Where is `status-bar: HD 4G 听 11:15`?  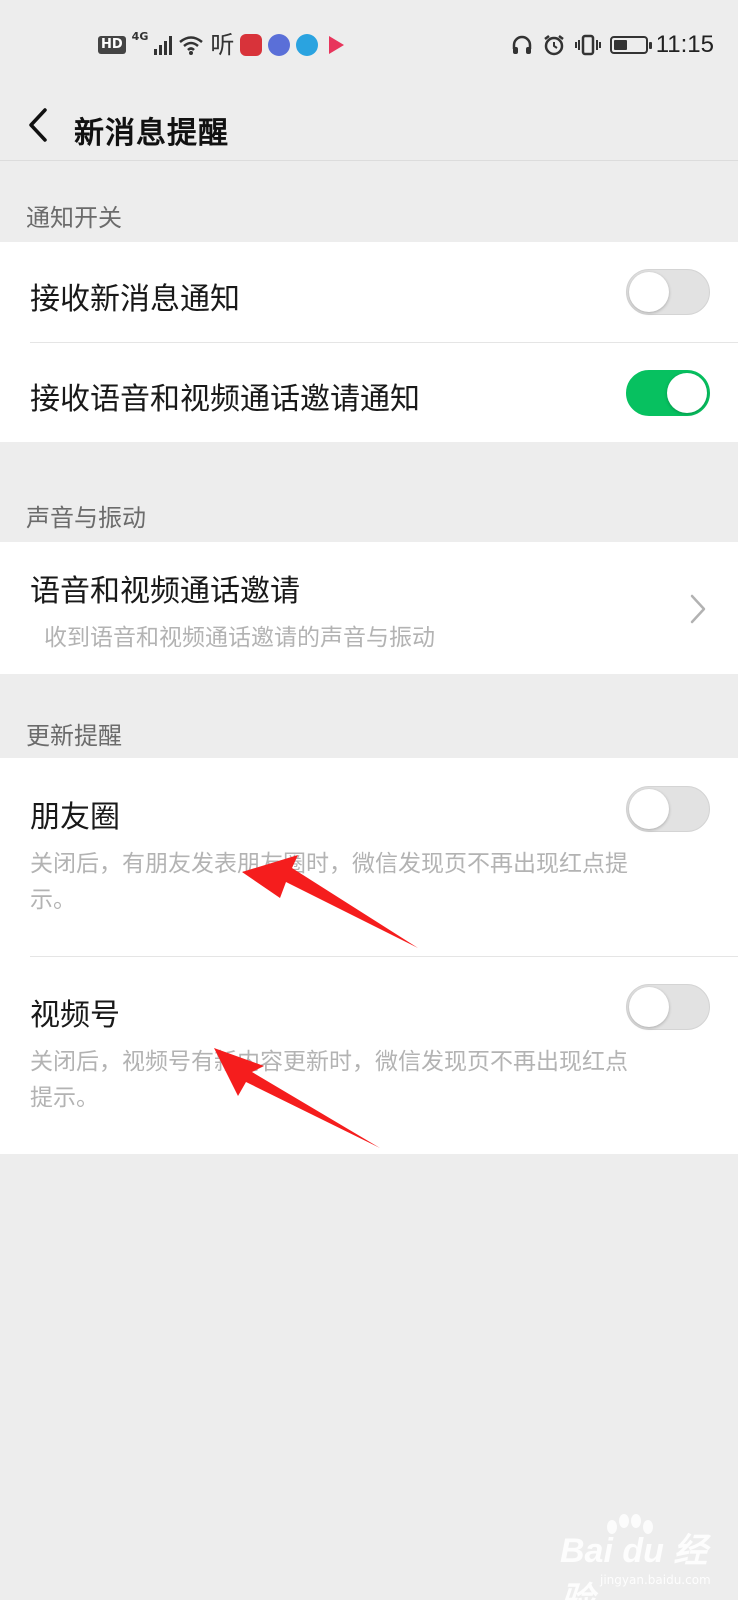 status-bar: HD 4G 听 11:15 is located at coordinates (369, 45).